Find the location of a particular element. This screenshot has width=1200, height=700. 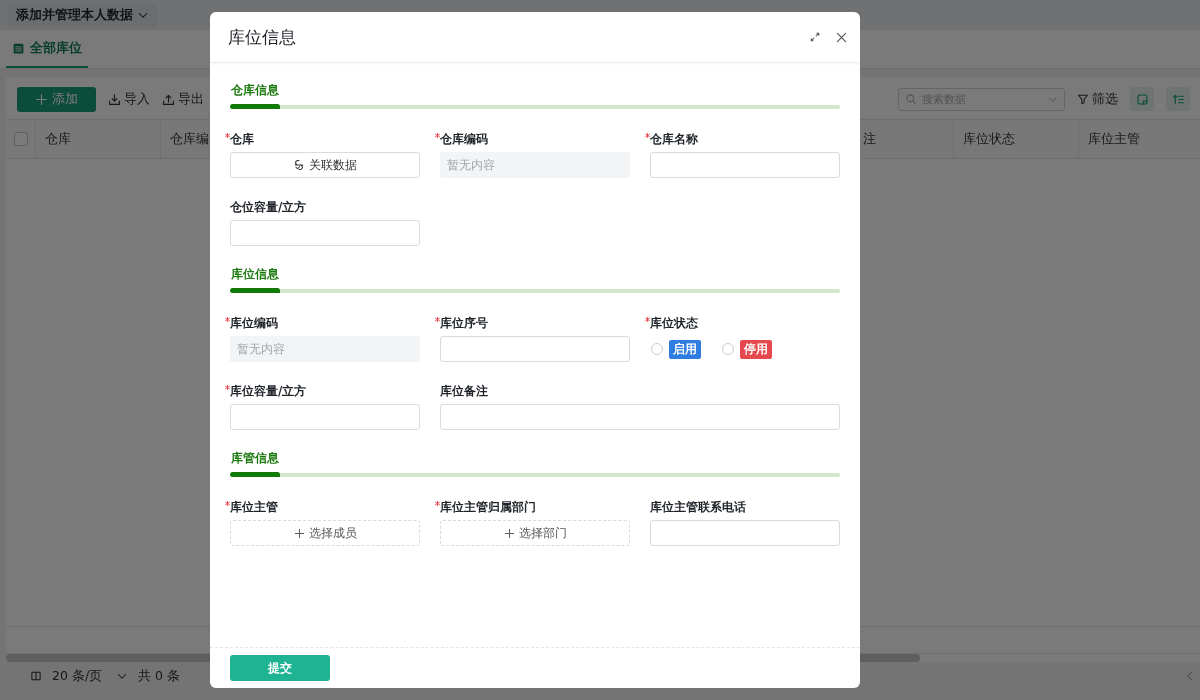

field-label: 库位主管 is located at coordinates (325, 507).